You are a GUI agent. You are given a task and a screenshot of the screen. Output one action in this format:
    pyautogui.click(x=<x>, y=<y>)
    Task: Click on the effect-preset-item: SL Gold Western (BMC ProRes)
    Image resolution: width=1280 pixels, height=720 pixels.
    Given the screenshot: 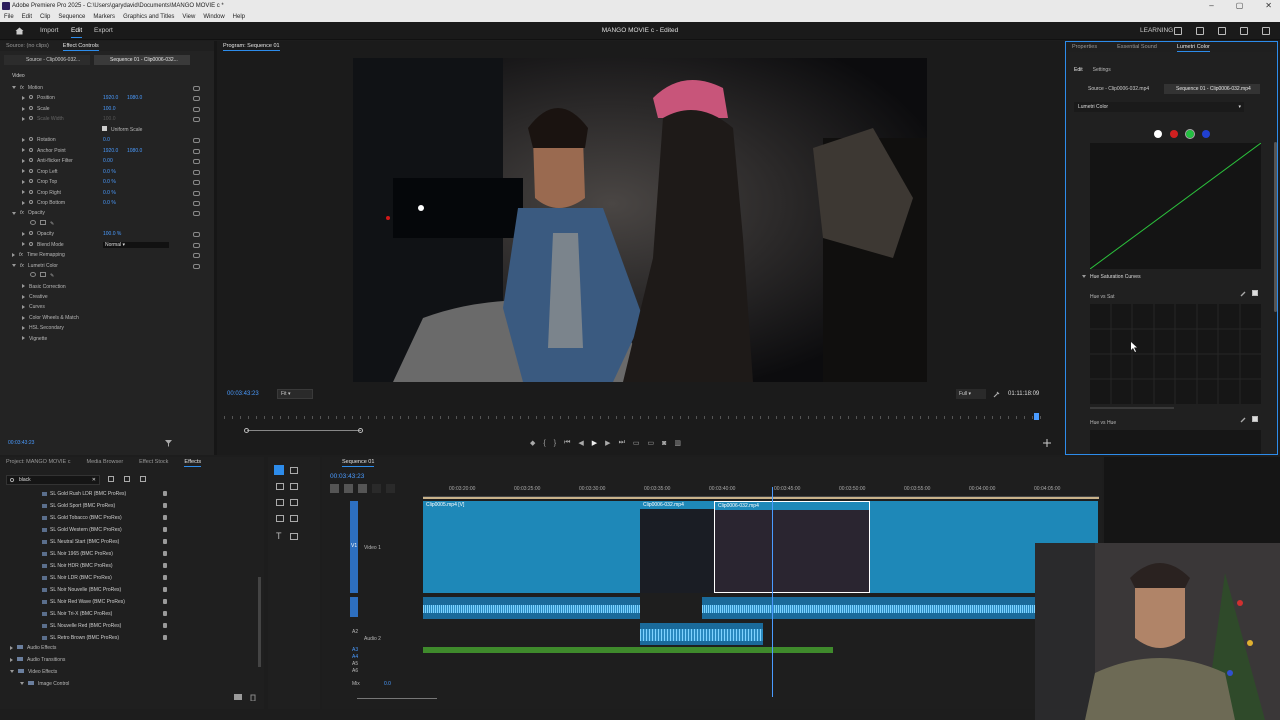 What is the action you would take?
    pyautogui.click(x=82, y=530)
    